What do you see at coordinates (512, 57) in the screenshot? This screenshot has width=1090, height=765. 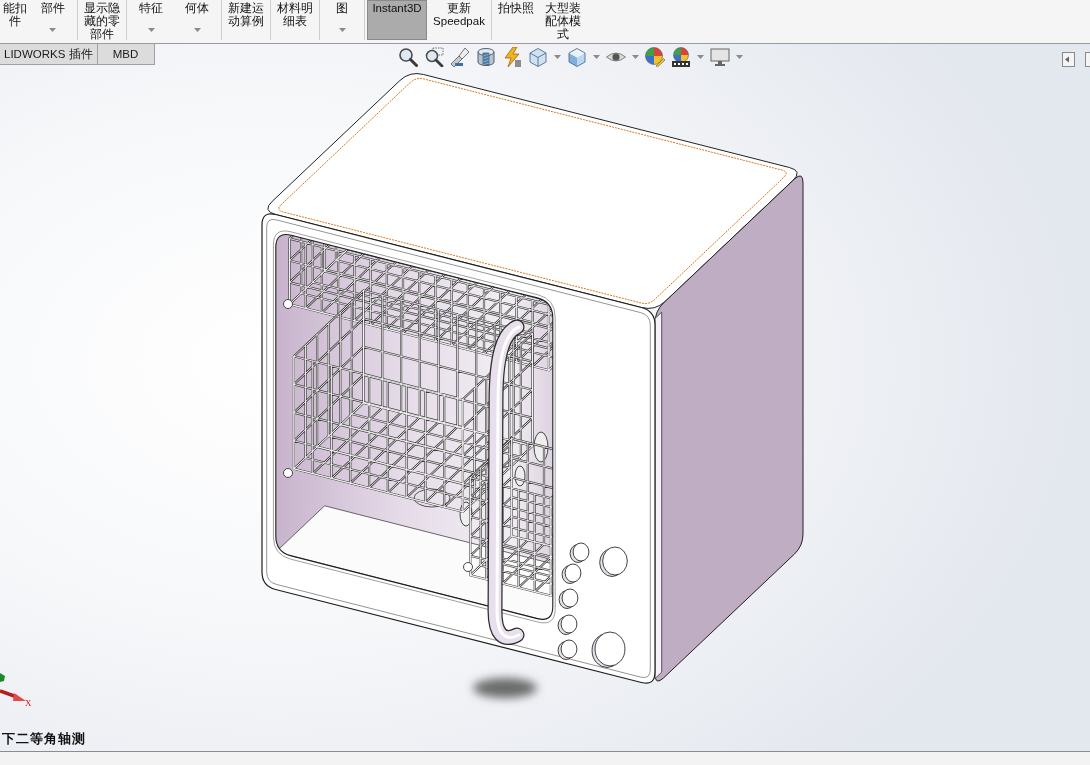 I see `lightning-icon` at bounding box center [512, 57].